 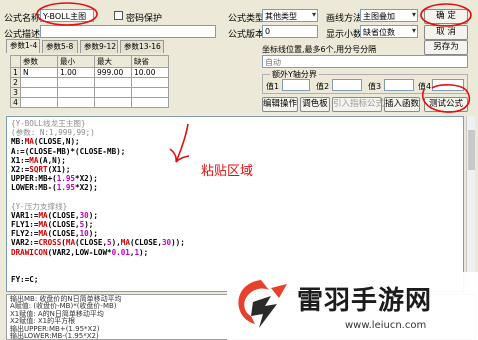 I want to click on watermark-banner: 雷羽手游网 www.leiucn.com, so click(x=352, y=306).